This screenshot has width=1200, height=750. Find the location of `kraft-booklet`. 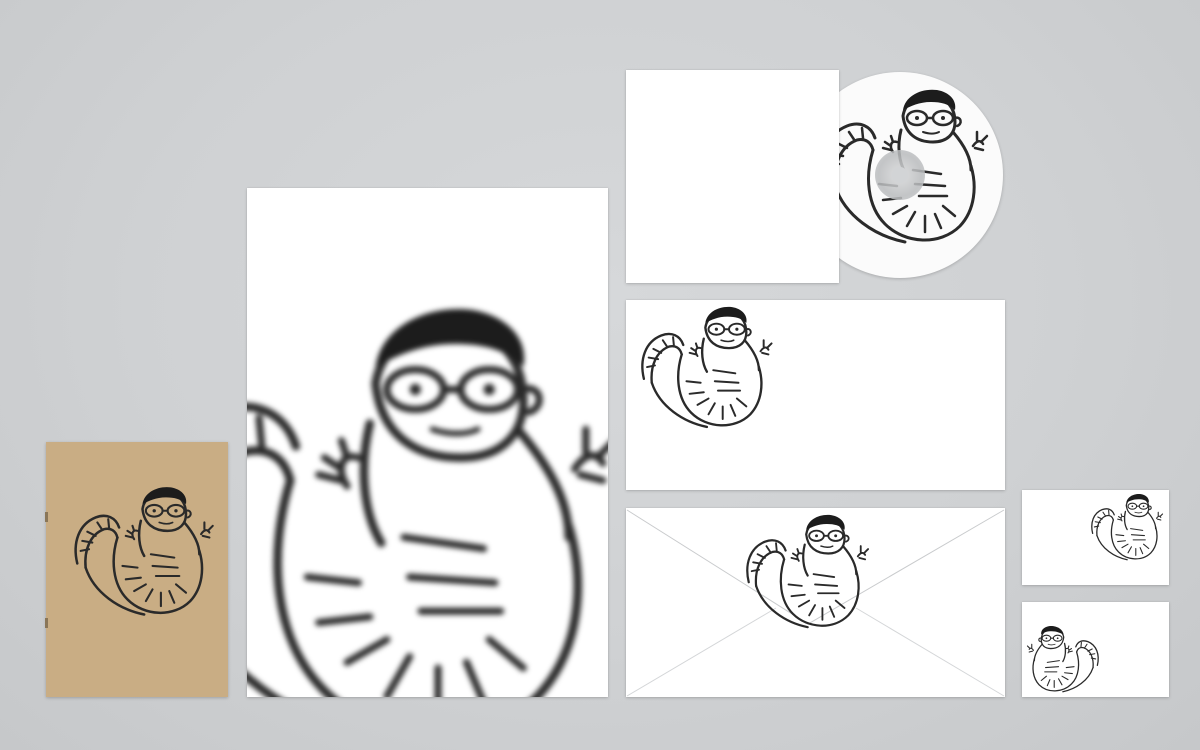

kraft-booklet is located at coordinates (136, 569).